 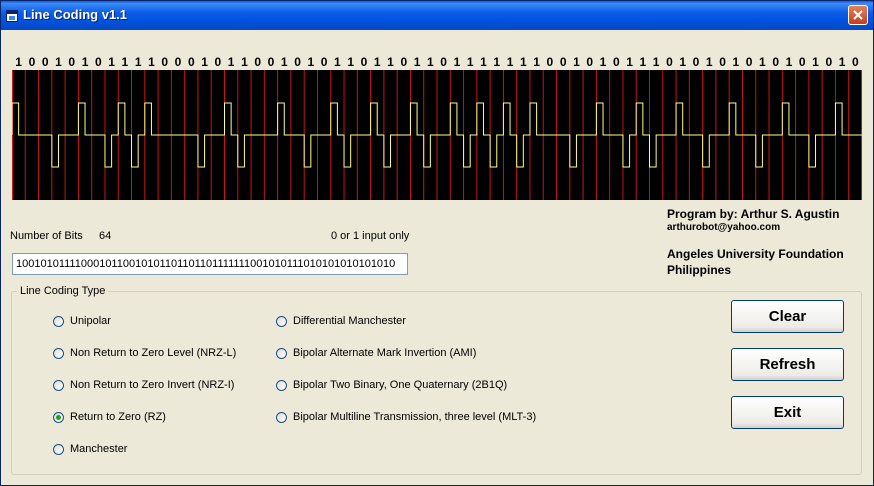 I want to click on input-hint: 0 or 1 input only, so click(x=370, y=236).